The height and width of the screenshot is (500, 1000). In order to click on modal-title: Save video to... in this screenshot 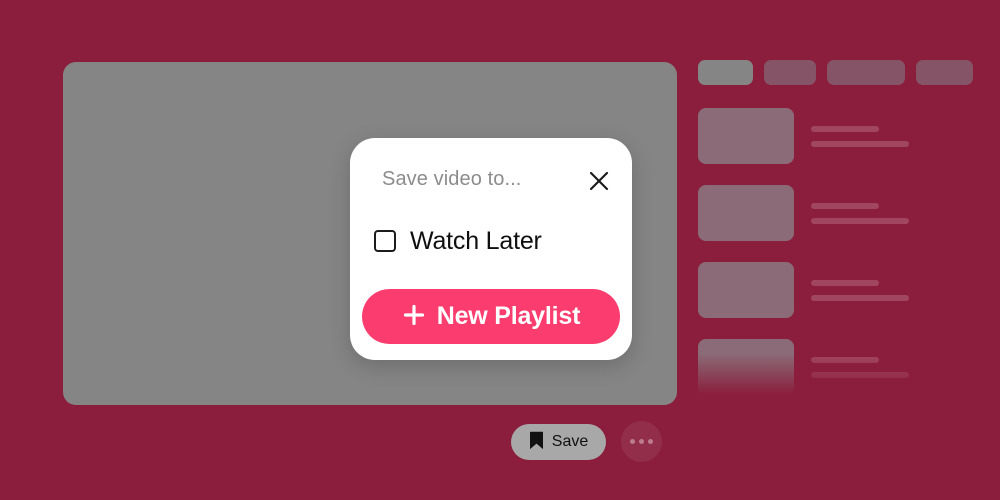, I will do `click(452, 179)`.